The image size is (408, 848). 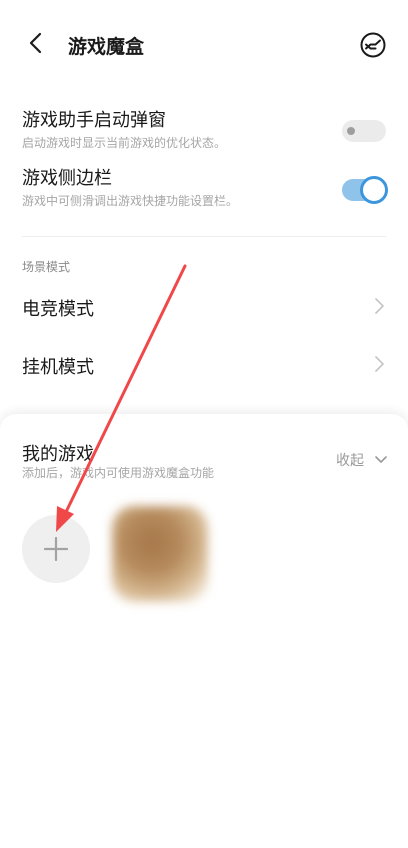 I want to click on my-games-subtitle: 添加后，游戏内可使用游戏魔盒功能, so click(x=118, y=473).